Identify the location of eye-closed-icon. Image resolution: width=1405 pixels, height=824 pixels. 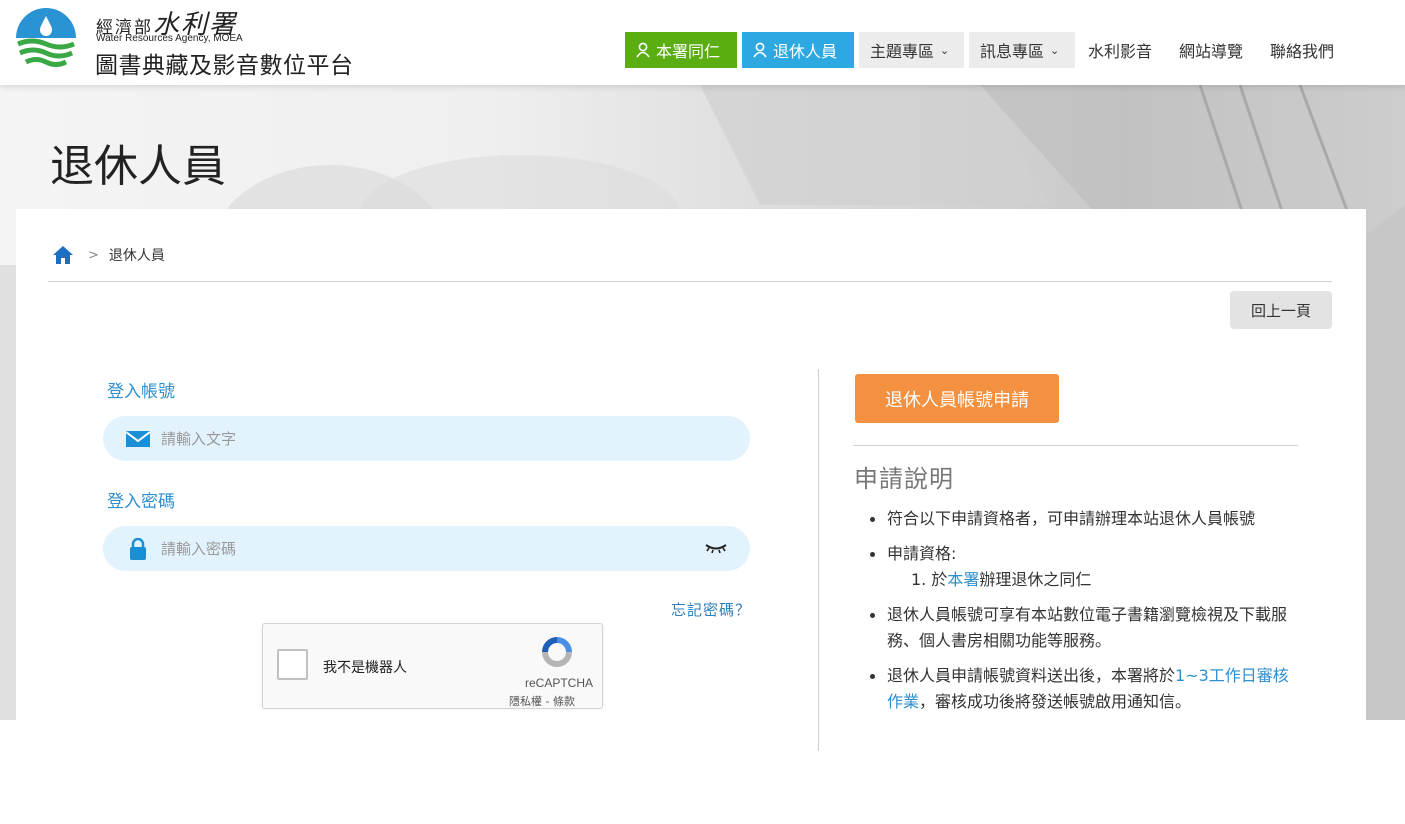
(716, 548).